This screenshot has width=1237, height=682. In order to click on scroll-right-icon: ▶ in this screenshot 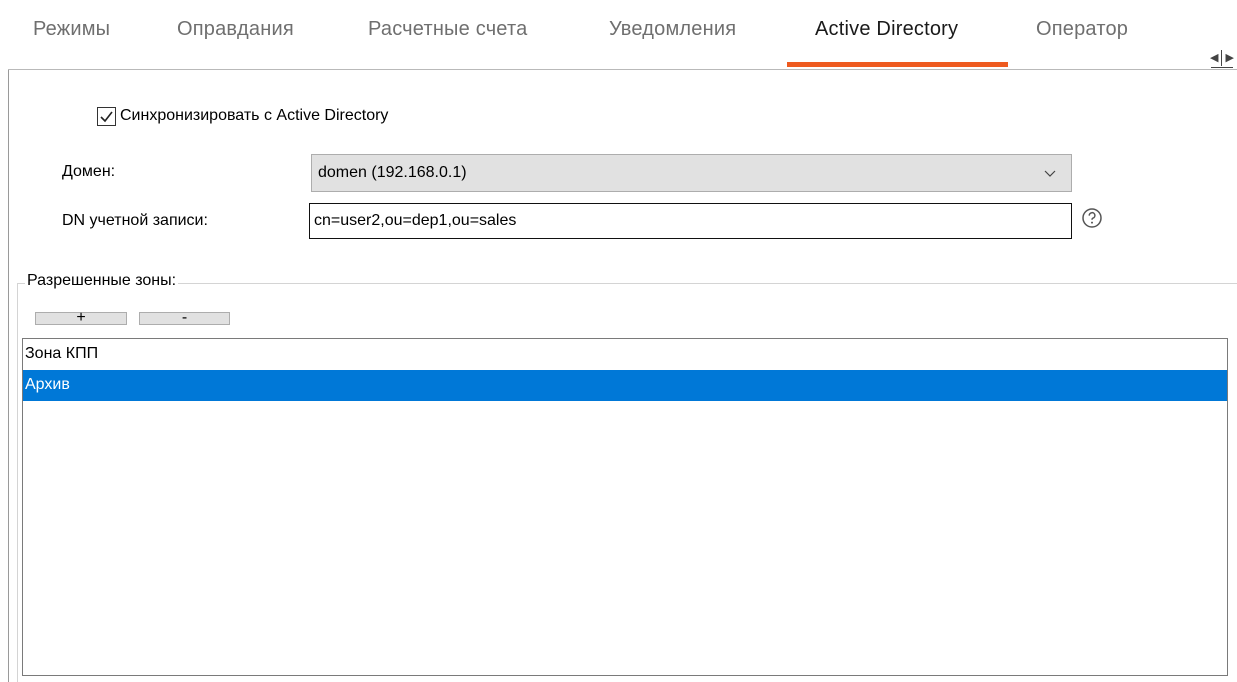, I will do `click(1229, 58)`.